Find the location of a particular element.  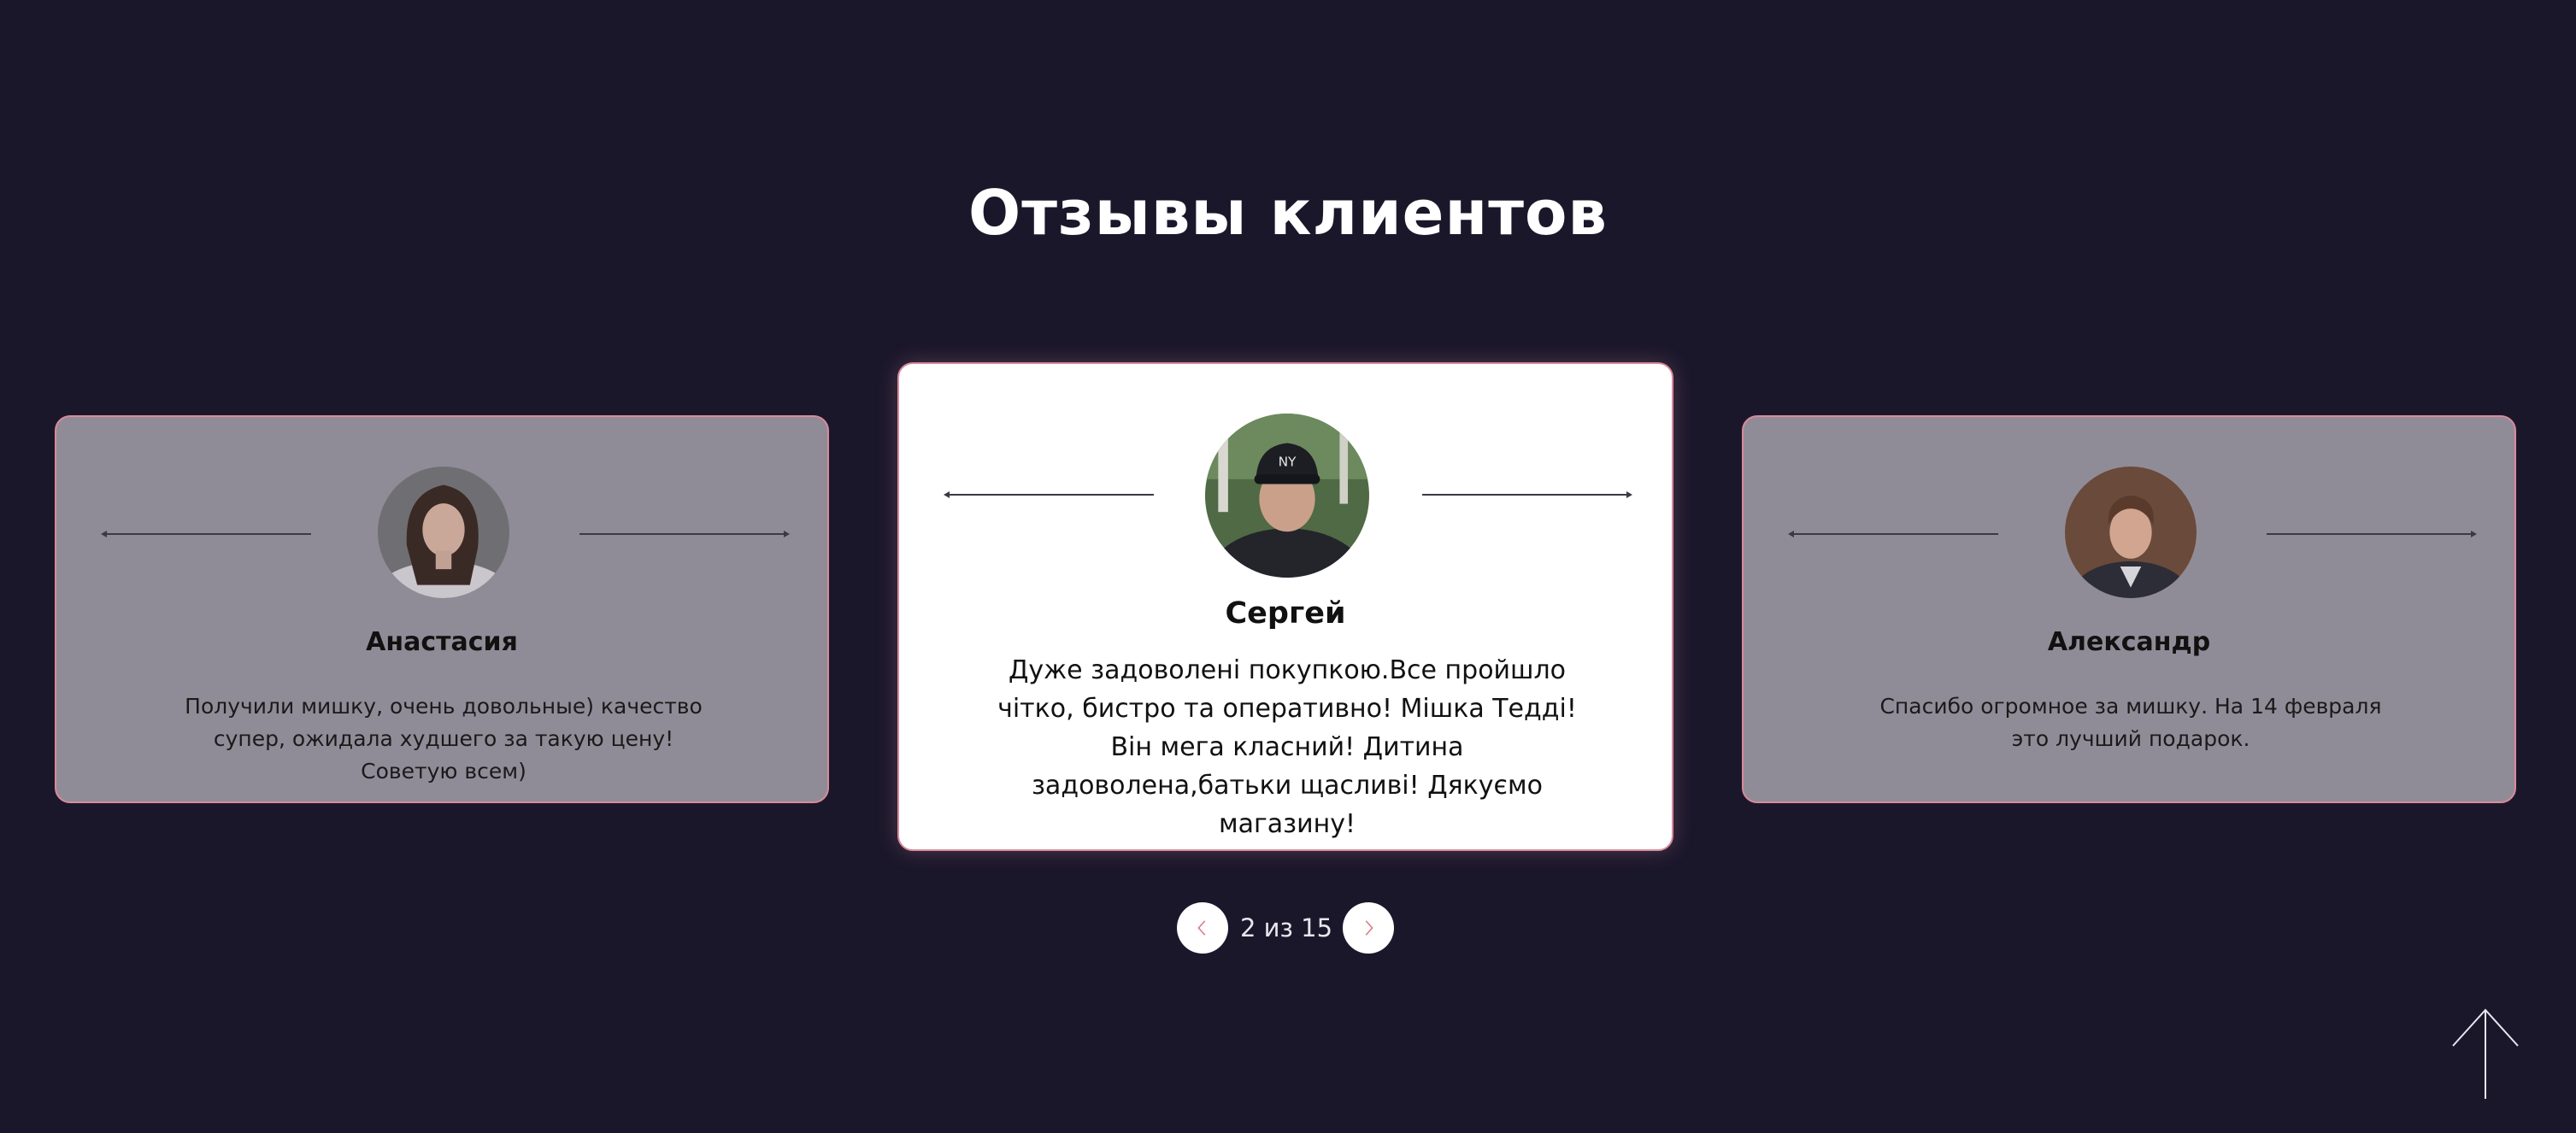

arrow-up-icon is located at coordinates (2485, 1053).